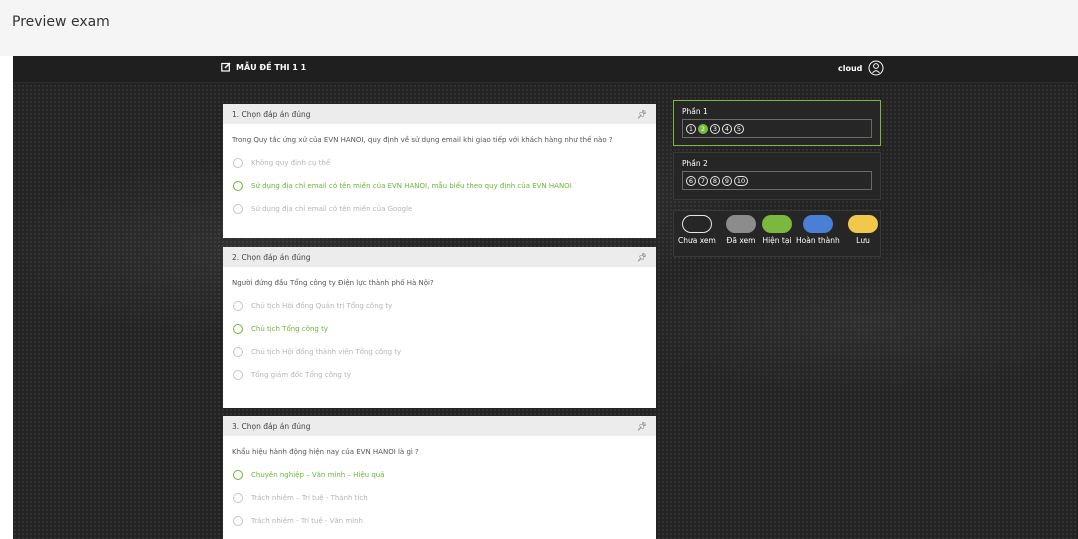 This screenshot has height=539, width=1078. What do you see at coordinates (439, 305) in the screenshot?
I see `answer-option: Chủ tịch Hội đồng Quản trị Tổng công ty` at bounding box center [439, 305].